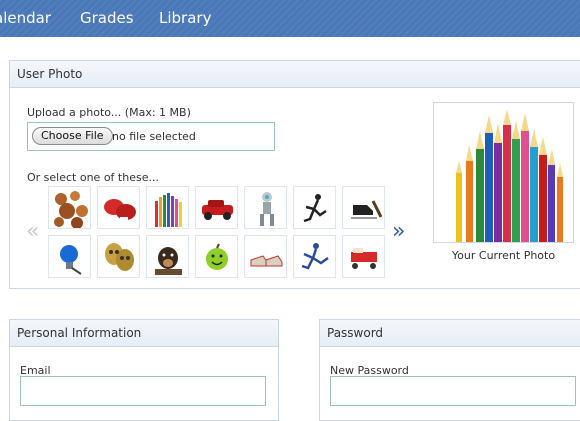 This screenshot has width=580, height=421. What do you see at coordinates (118, 207) in the screenshot?
I see `boxing-gloves-icon` at bounding box center [118, 207].